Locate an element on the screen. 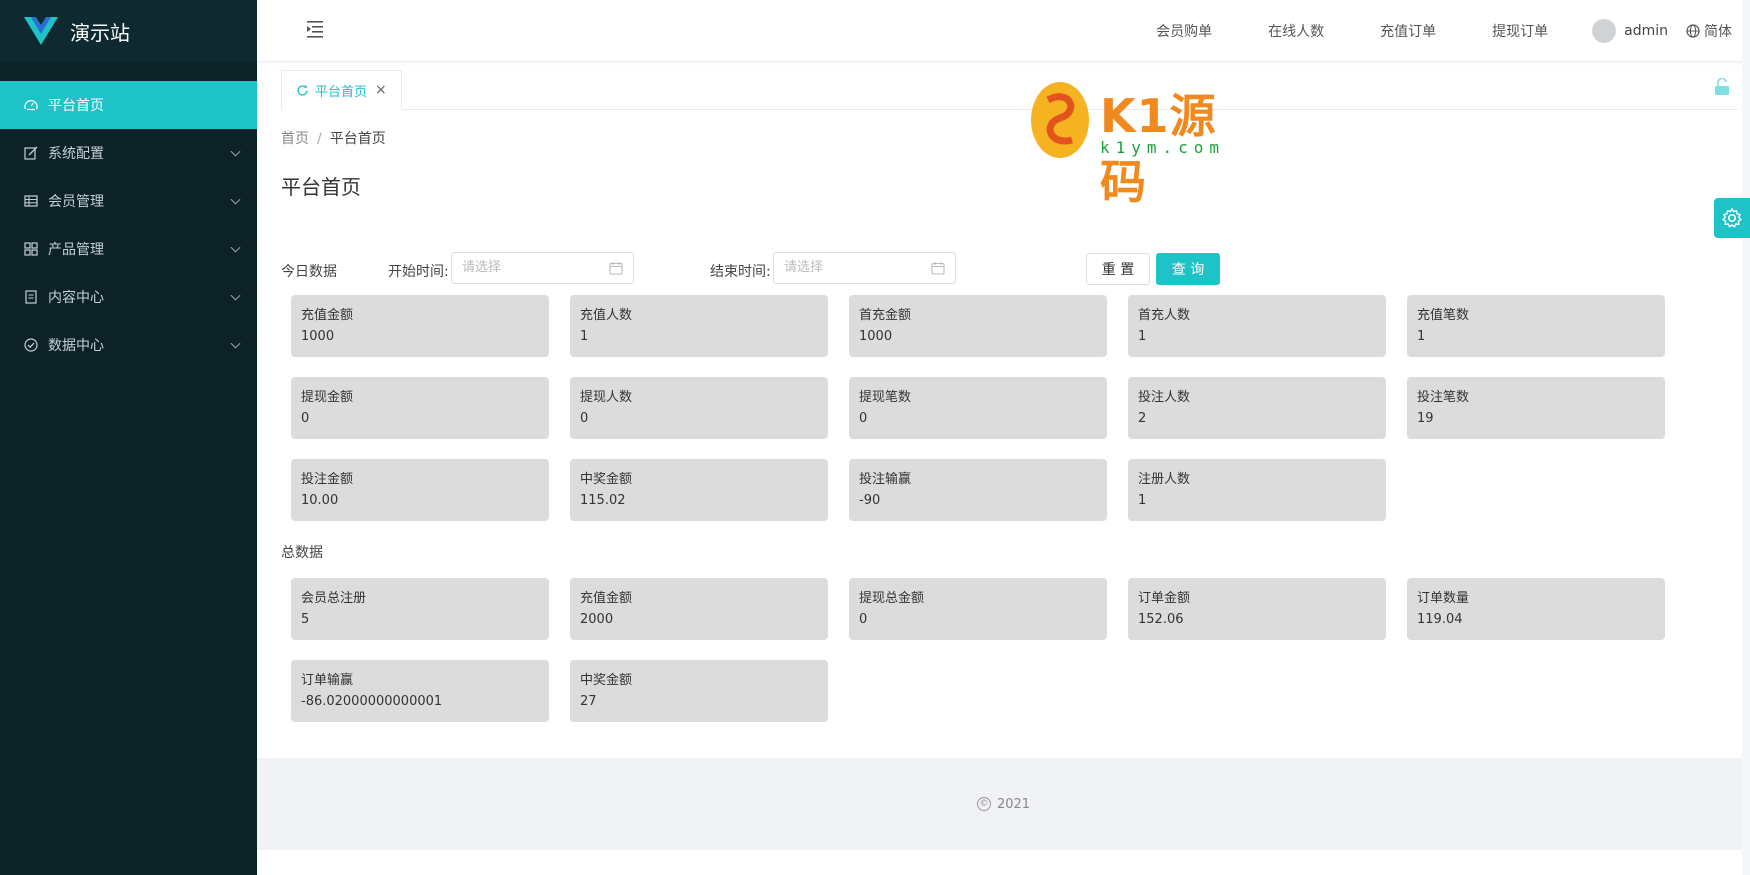  stat-card-value: 2 is located at coordinates (1142, 418).